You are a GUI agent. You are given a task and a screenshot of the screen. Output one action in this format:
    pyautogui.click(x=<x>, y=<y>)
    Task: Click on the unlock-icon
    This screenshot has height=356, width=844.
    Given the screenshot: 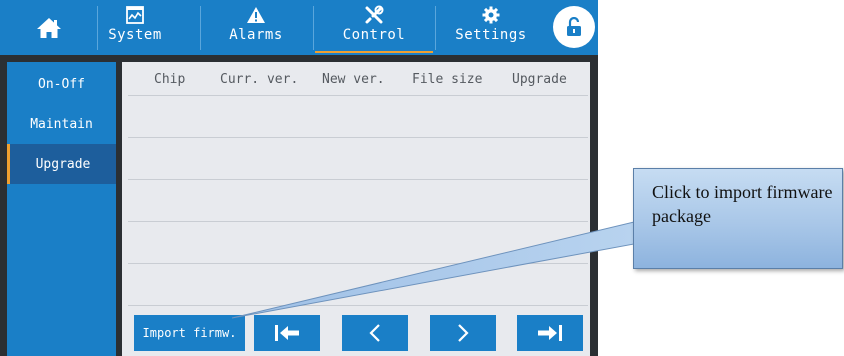 What is the action you would take?
    pyautogui.click(x=574, y=26)
    